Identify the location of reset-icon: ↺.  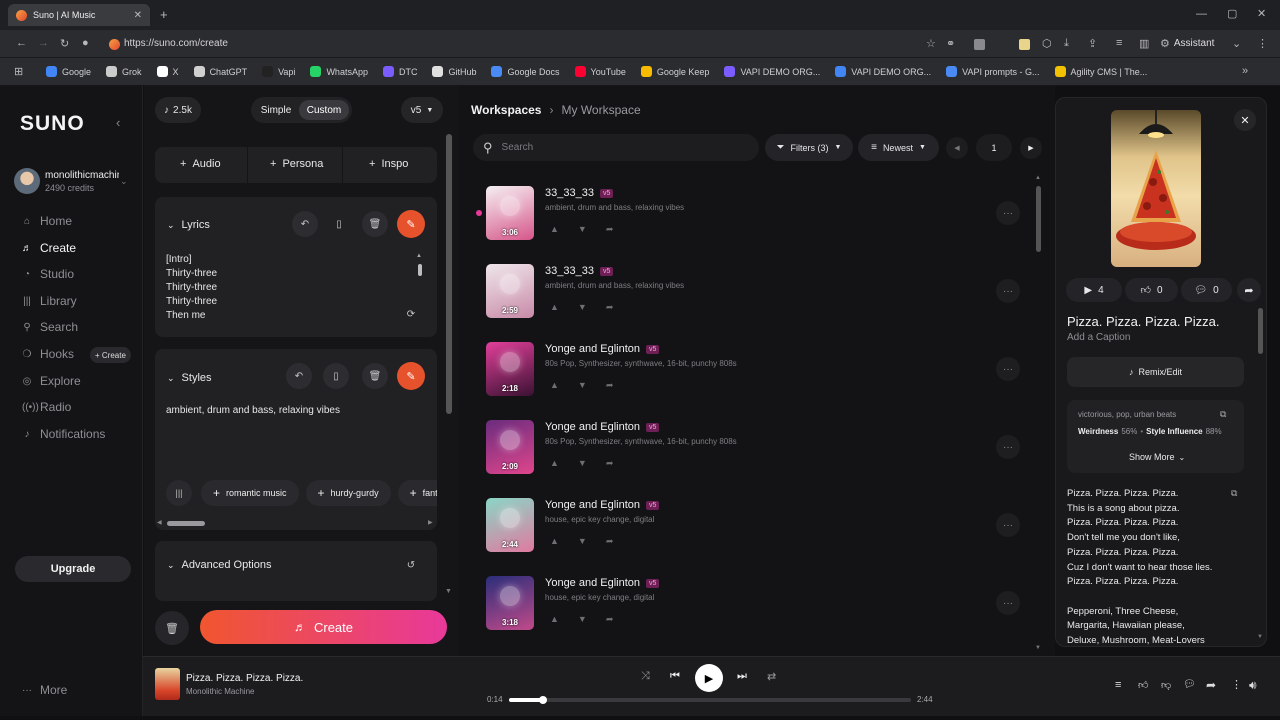
(411, 565).